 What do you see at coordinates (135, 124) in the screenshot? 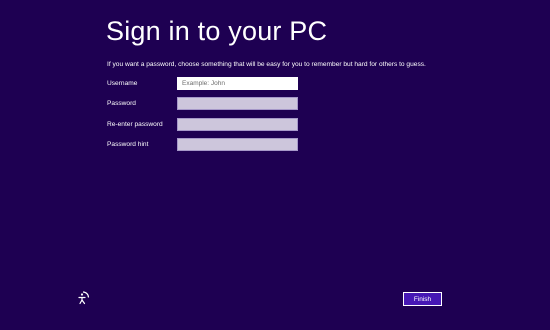
I see `reenter-password-label: Re-enter password` at bounding box center [135, 124].